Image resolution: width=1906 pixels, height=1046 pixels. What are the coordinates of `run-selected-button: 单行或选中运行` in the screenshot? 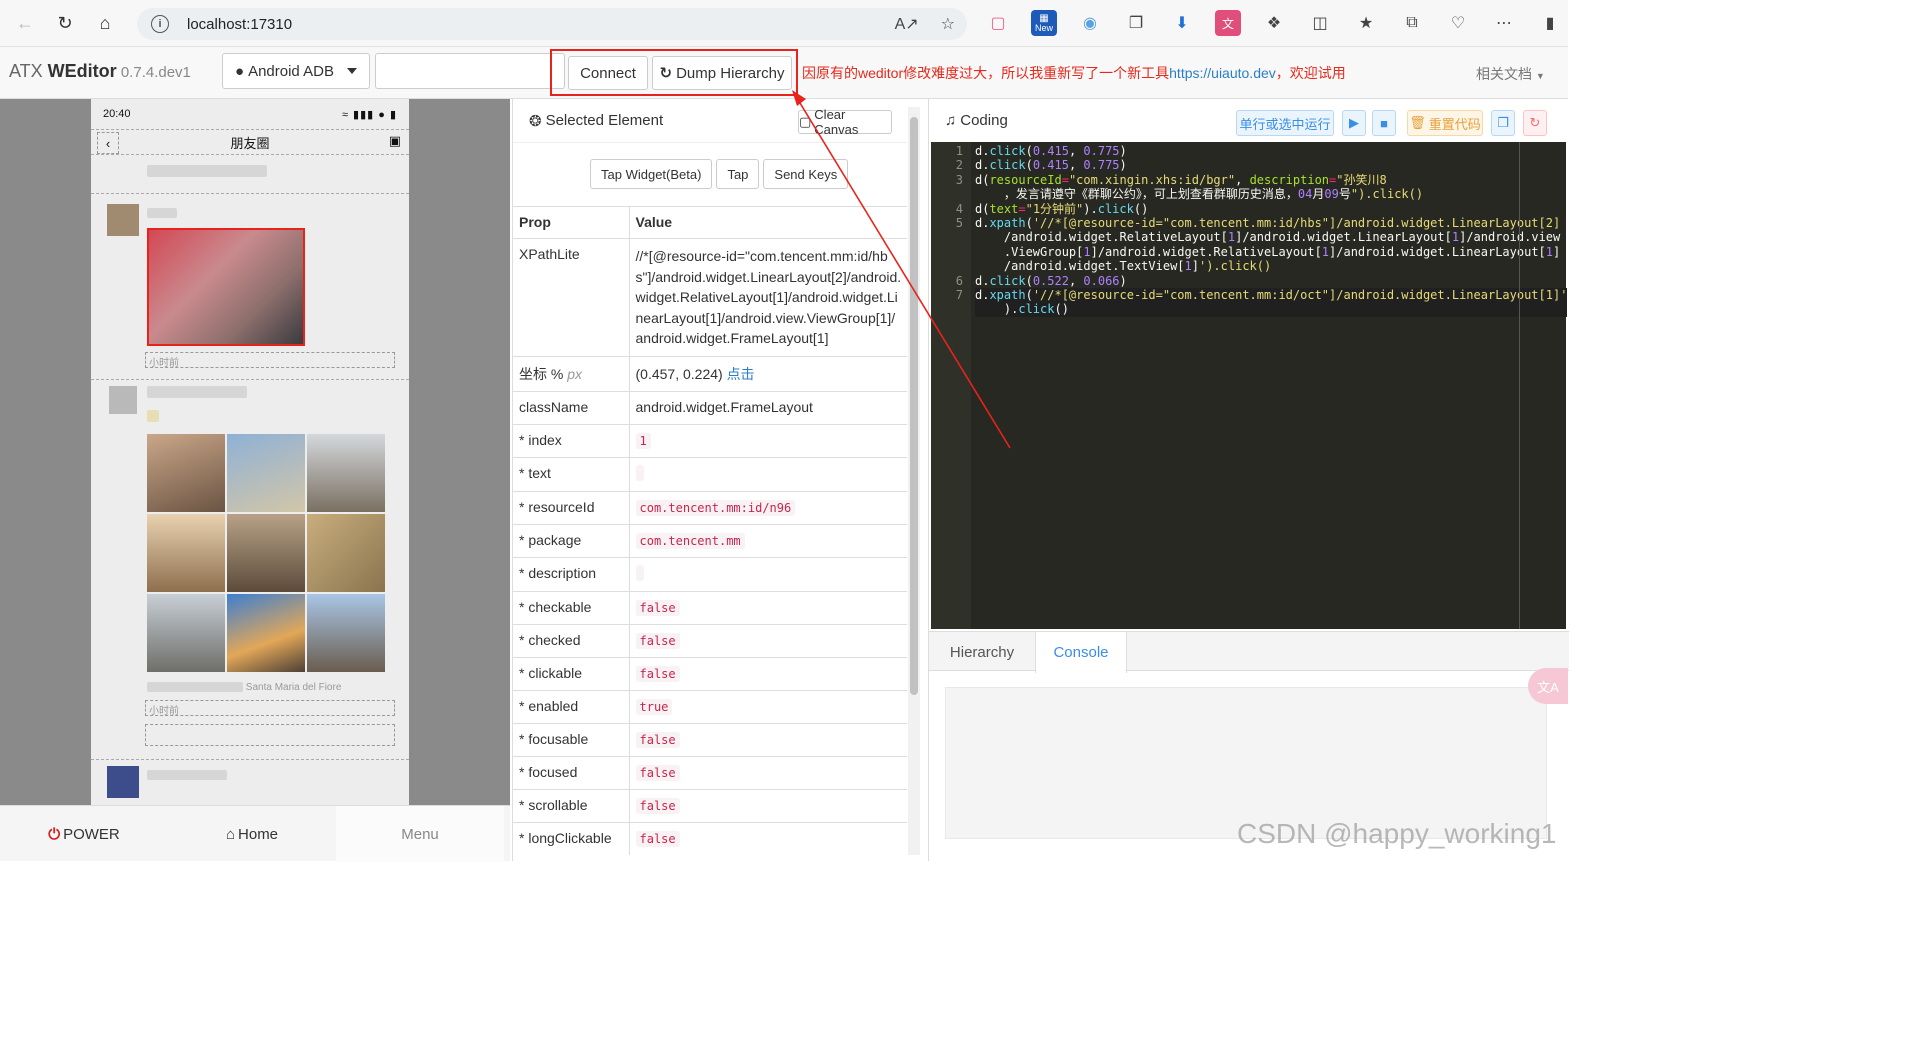 It's located at (1285, 123).